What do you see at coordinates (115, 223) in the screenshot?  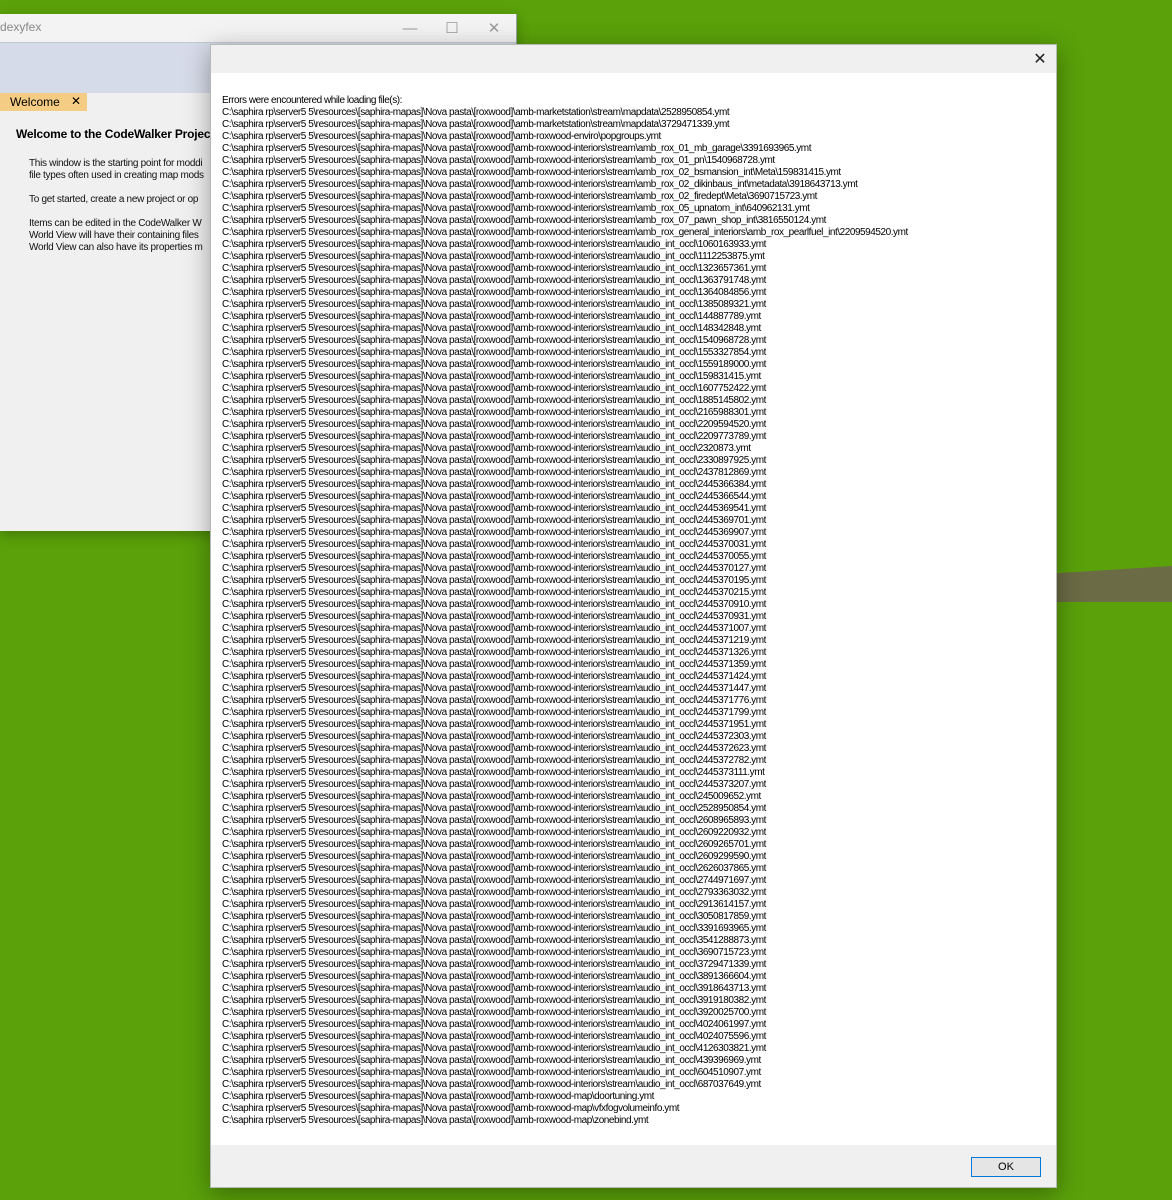 I see `welcome-text-line: Items can be edited in the CodeWalker W` at bounding box center [115, 223].